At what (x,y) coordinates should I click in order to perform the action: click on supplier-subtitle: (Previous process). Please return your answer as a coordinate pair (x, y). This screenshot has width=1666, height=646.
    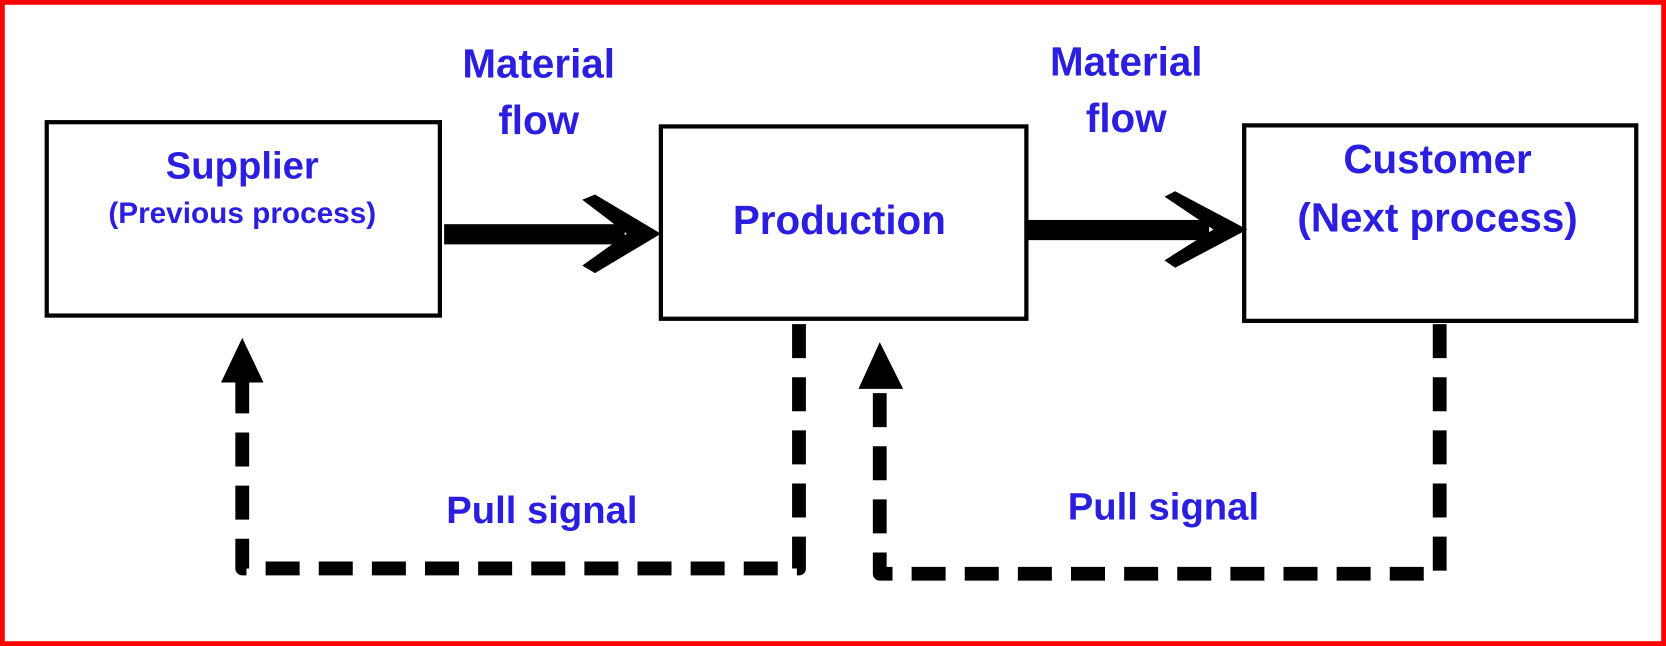
    Looking at the image, I should click on (242, 213).